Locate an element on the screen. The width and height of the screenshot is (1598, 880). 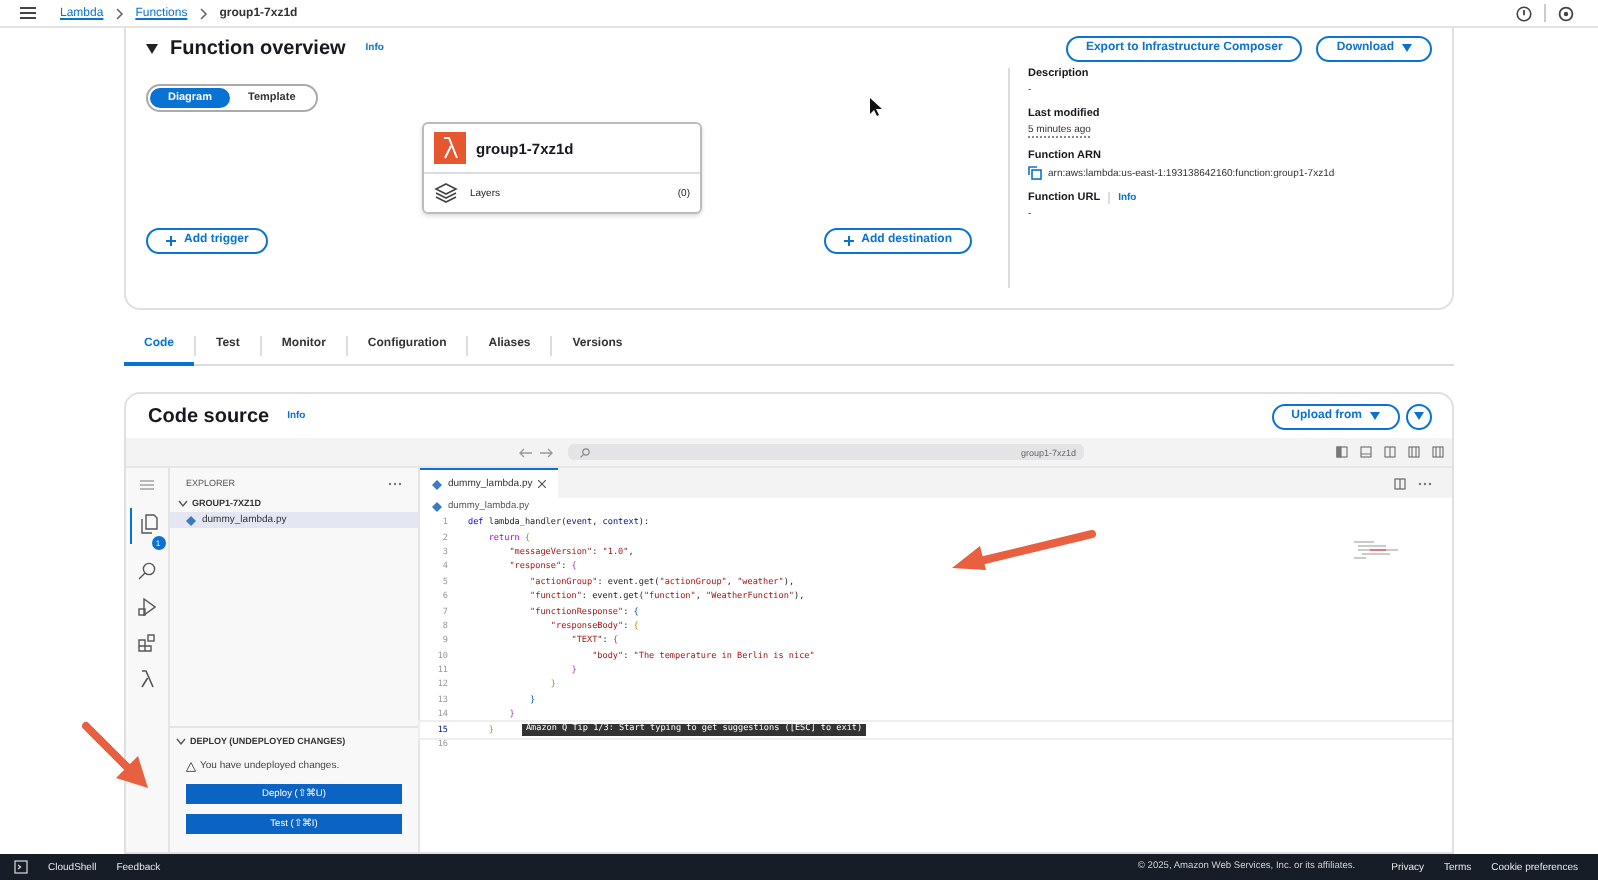
back-arrow-icon is located at coordinates (525, 452).